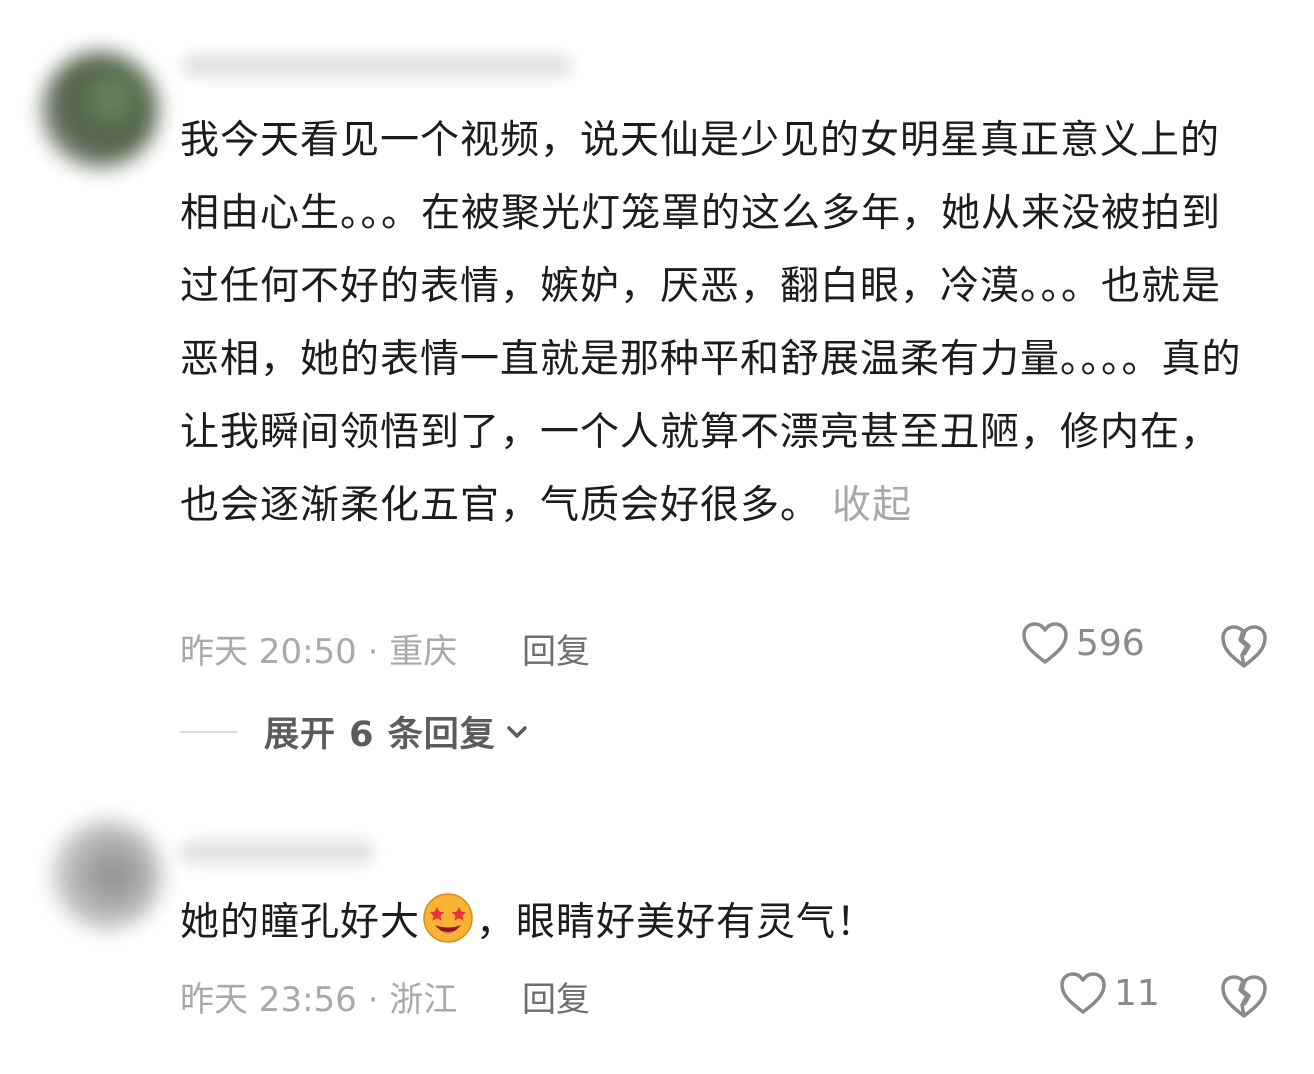 This screenshot has height=1074, width=1314. I want to click on like-count: 596, so click(1110, 643).